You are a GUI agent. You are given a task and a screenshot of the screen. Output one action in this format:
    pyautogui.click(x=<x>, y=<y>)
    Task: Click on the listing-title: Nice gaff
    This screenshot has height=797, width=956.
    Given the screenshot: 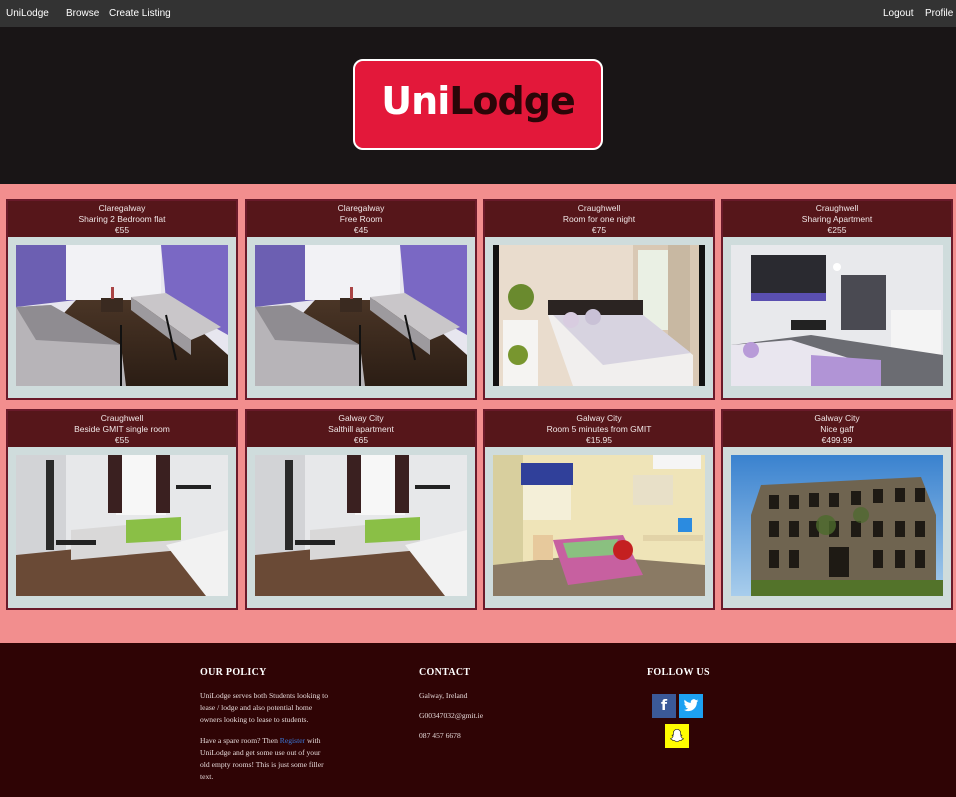 What is the action you would take?
    pyautogui.click(x=837, y=429)
    